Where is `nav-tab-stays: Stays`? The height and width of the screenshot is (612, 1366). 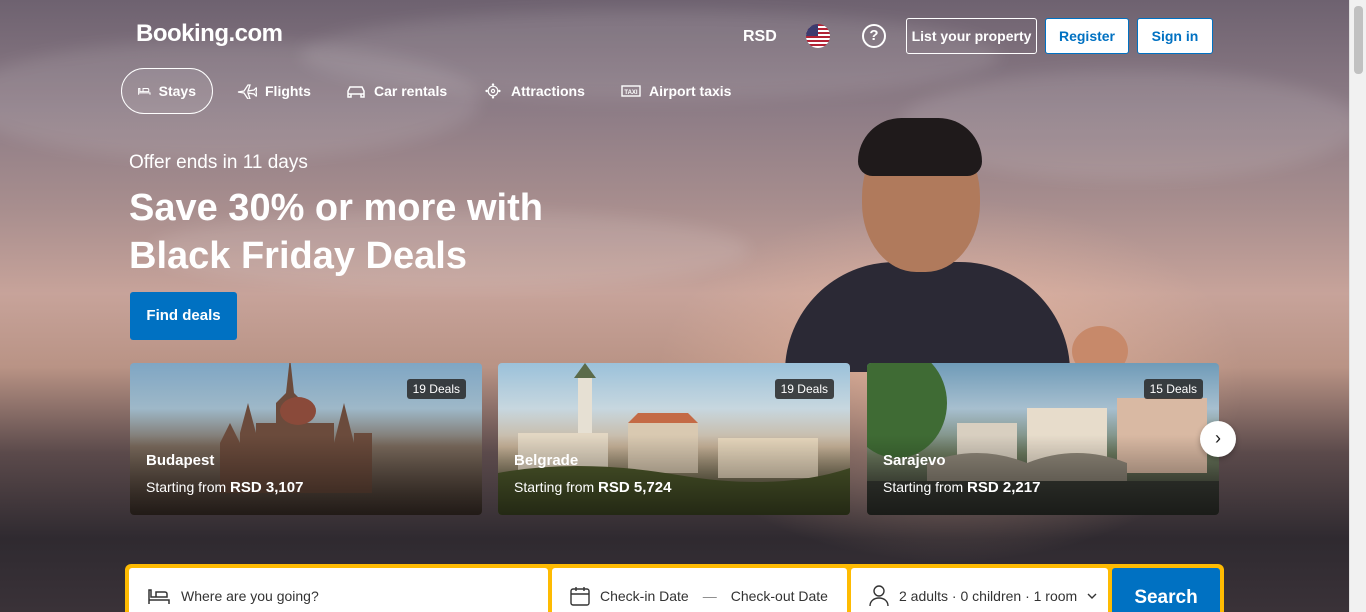 nav-tab-stays: Stays is located at coordinates (167, 91).